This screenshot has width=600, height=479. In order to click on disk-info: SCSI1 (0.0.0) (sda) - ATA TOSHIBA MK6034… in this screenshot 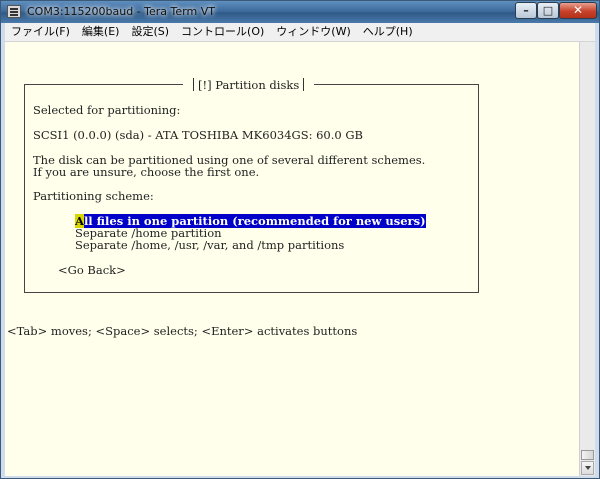, I will do `click(198, 135)`.